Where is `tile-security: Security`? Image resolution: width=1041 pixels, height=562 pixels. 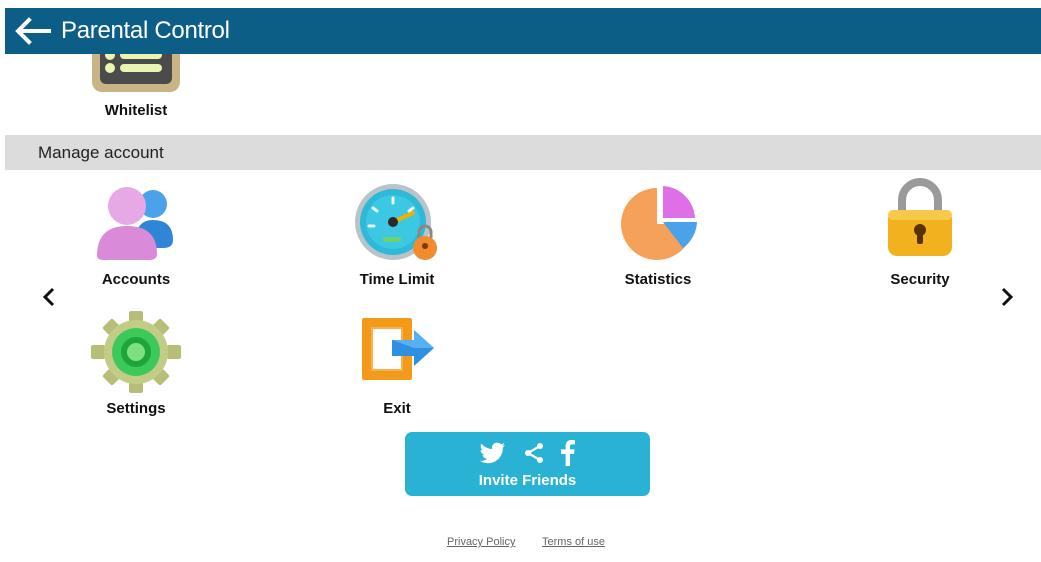 tile-security: Security is located at coordinates (920, 235).